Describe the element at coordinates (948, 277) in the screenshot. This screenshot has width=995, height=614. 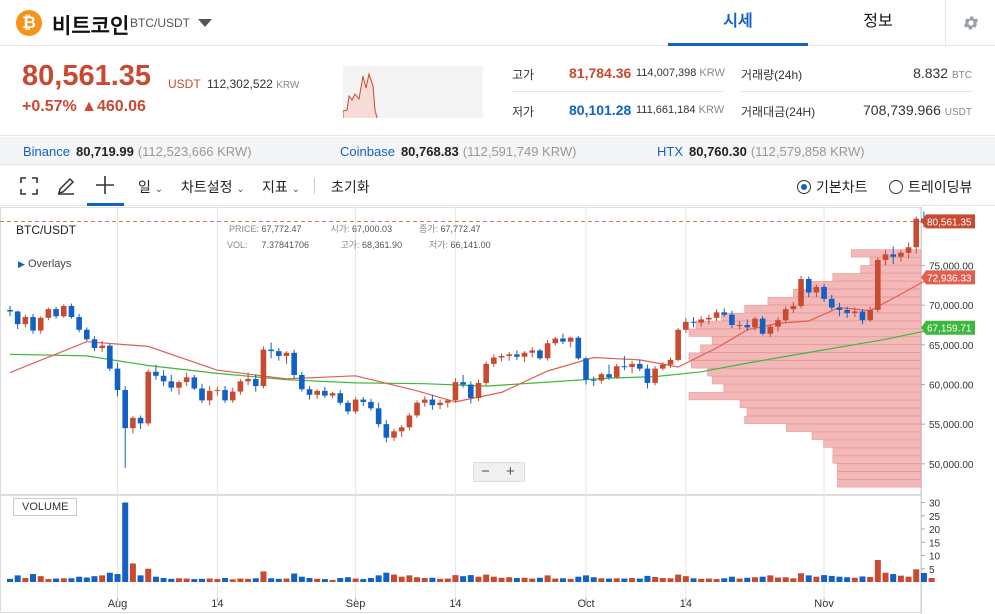
I see `ma-short-badge: 72,936.33` at that location.